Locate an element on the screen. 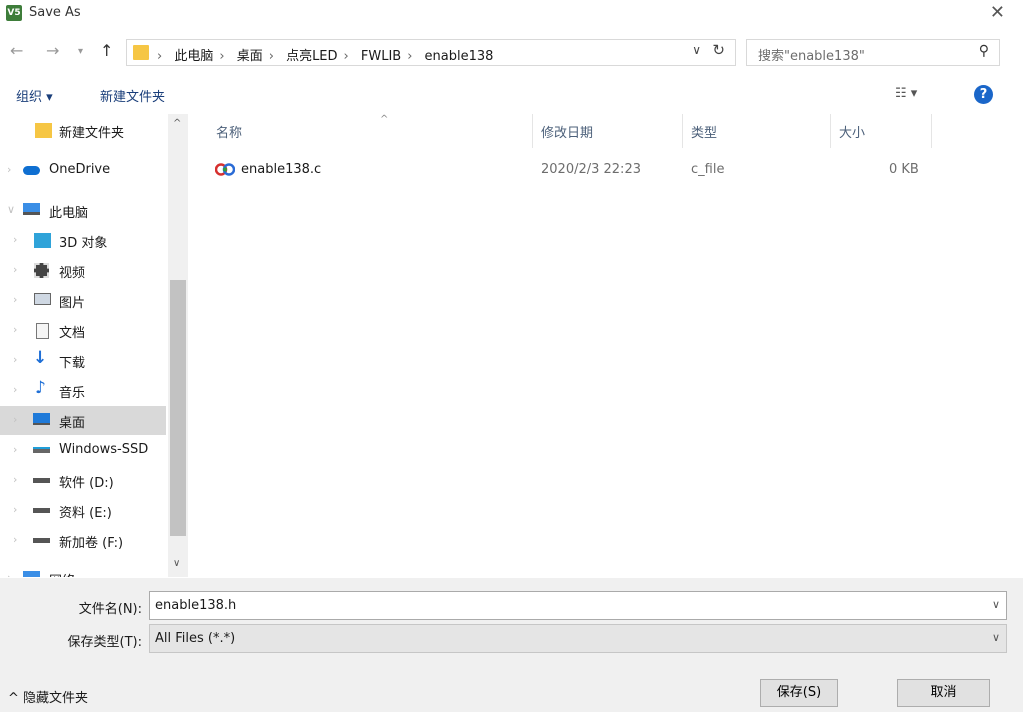 The width and height of the screenshot is (1023, 712). back-arrow-icon: ← is located at coordinates (16, 50).